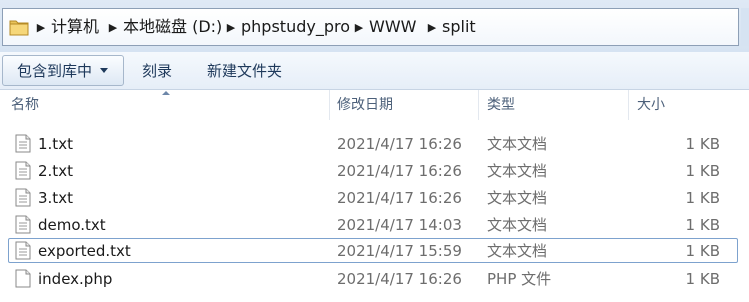  What do you see at coordinates (166, 93) in the screenshot?
I see `sort-ascending-icon` at bounding box center [166, 93].